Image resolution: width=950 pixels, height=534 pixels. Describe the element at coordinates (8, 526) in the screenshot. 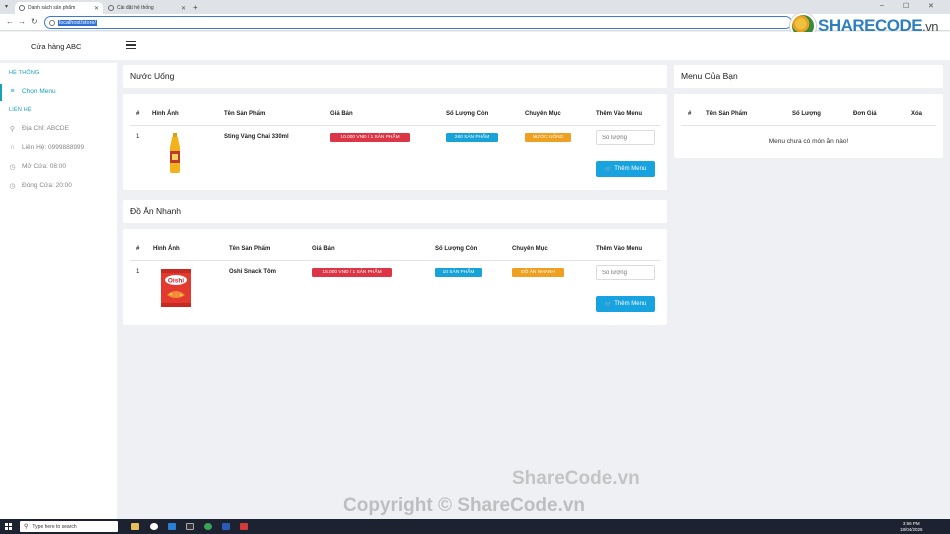

I see `windows-start-icon` at that location.